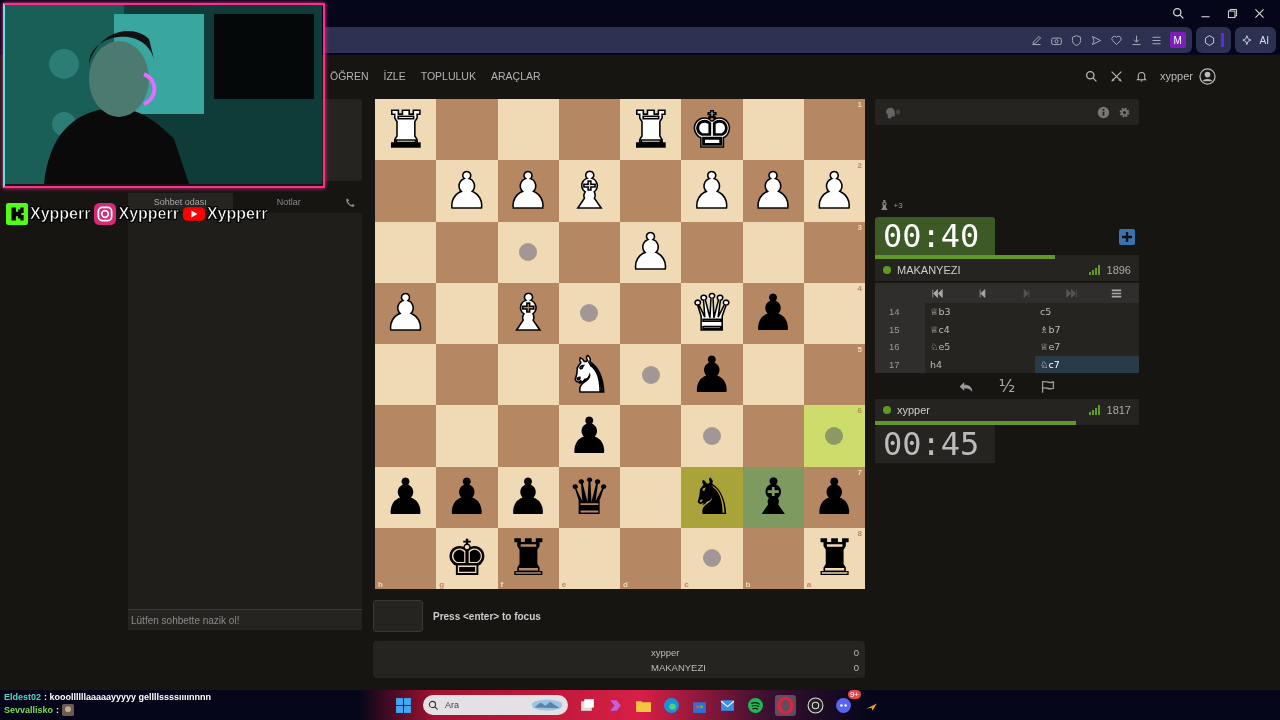 This screenshot has width=1280, height=720. What do you see at coordinates (442, 584) in the screenshot?
I see `file-label: g` at bounding box center [442, 584].